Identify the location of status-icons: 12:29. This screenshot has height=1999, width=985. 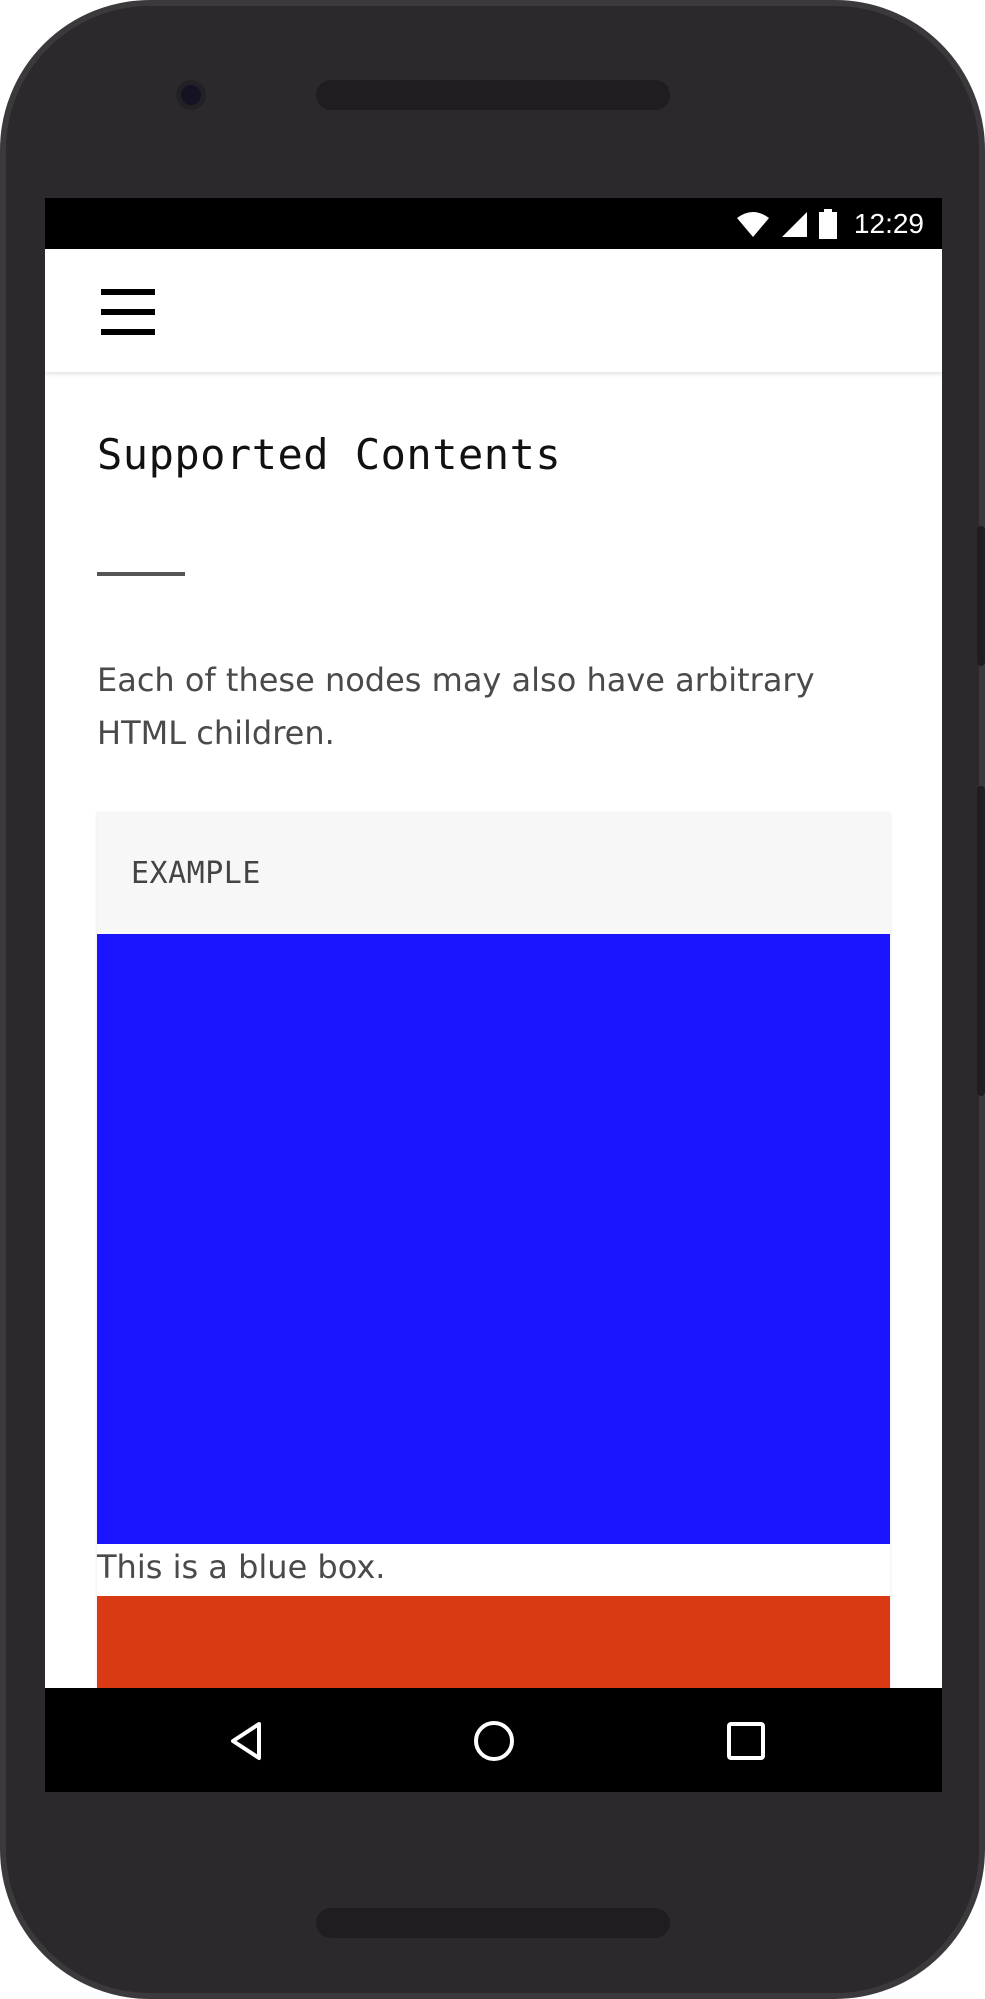
(830, 224).